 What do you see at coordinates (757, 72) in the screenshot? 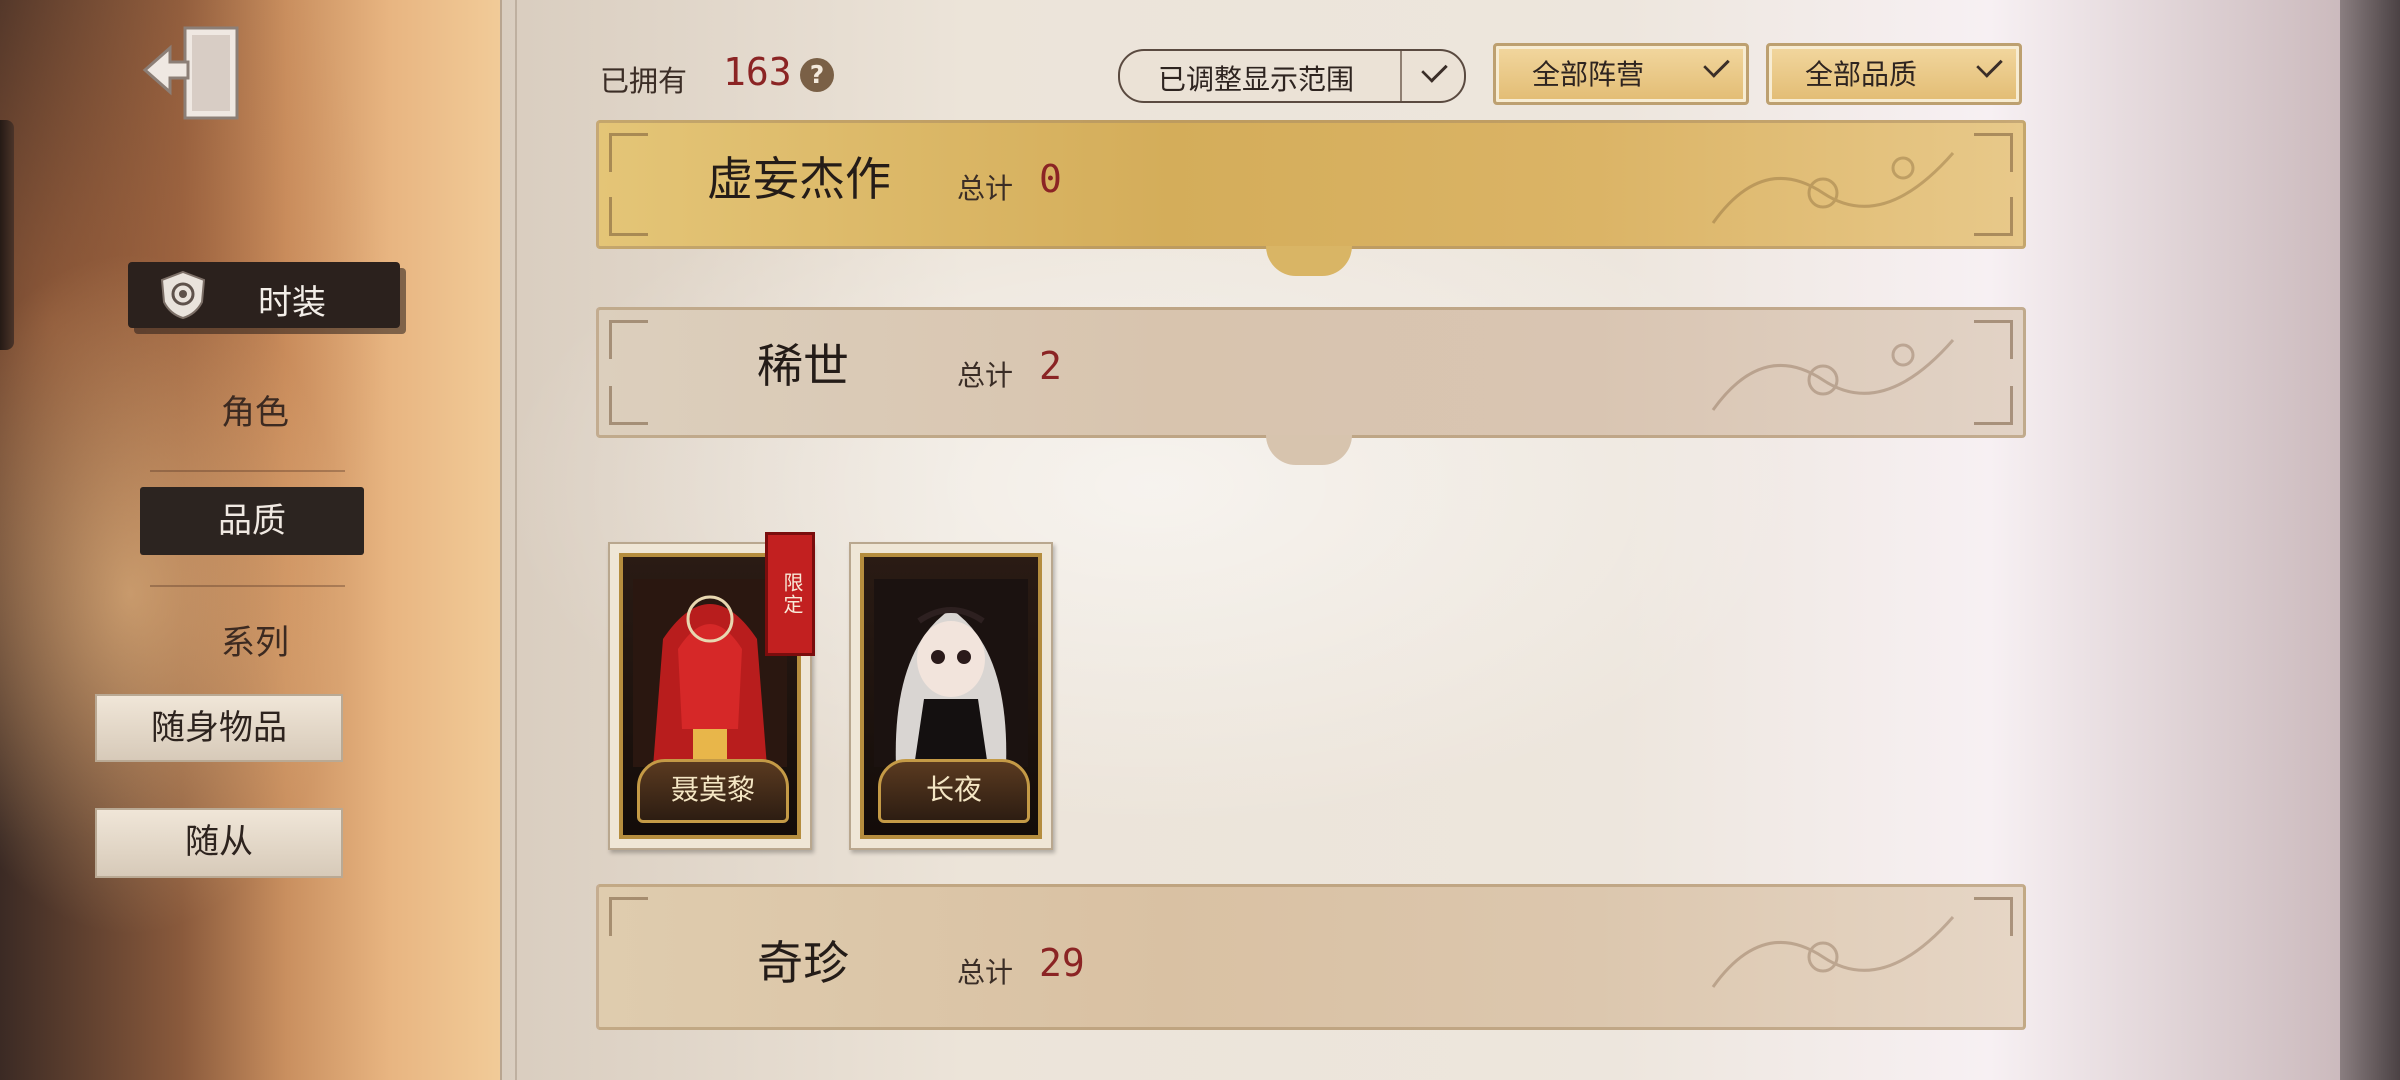
I see `owned-count: 163` at bounding box center [757, 72].